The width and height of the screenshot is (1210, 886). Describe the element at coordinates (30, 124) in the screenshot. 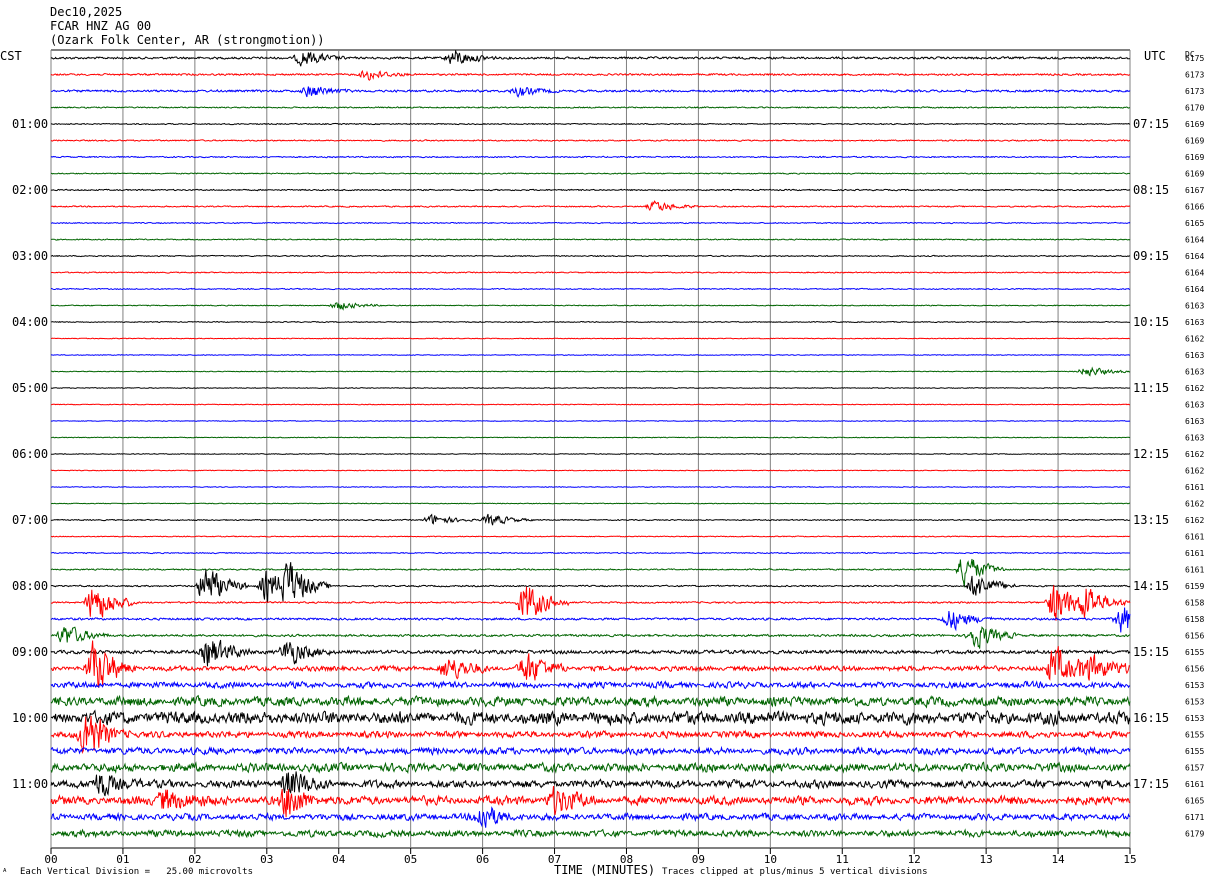

I see `cst-hour-label: 01:00` at that location.